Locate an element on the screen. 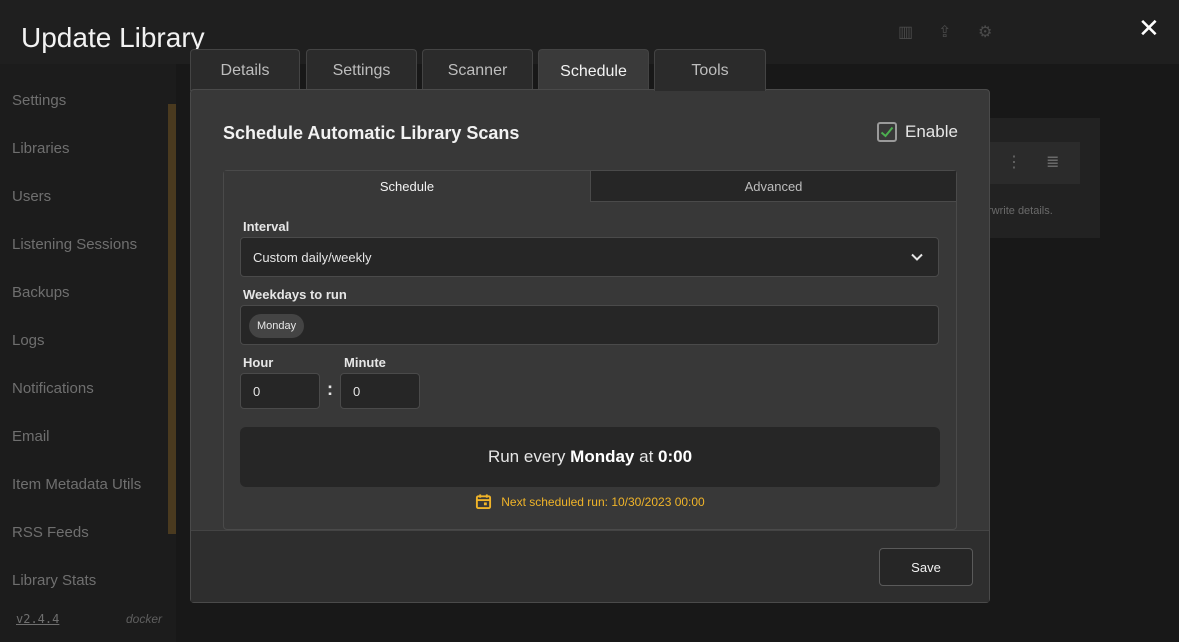 The width and height of the screenshot is (1179, 642). sidebar-item-logs: Logs is located at coordinates (28, 340).